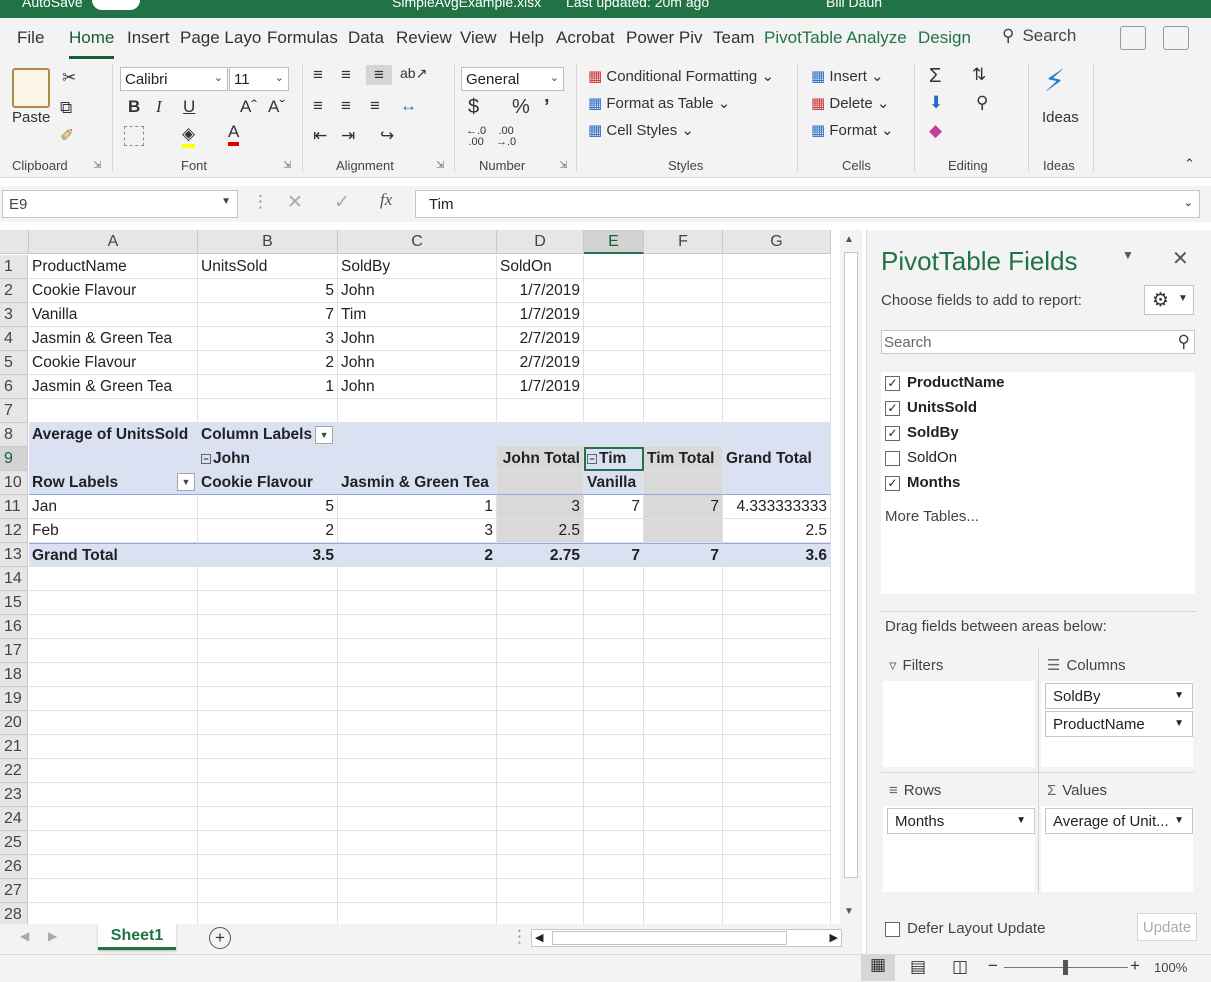  What do you see at coordinates (683, 771) in the screenshot?
I see `cell-f22` at bounding box center [683, 771].